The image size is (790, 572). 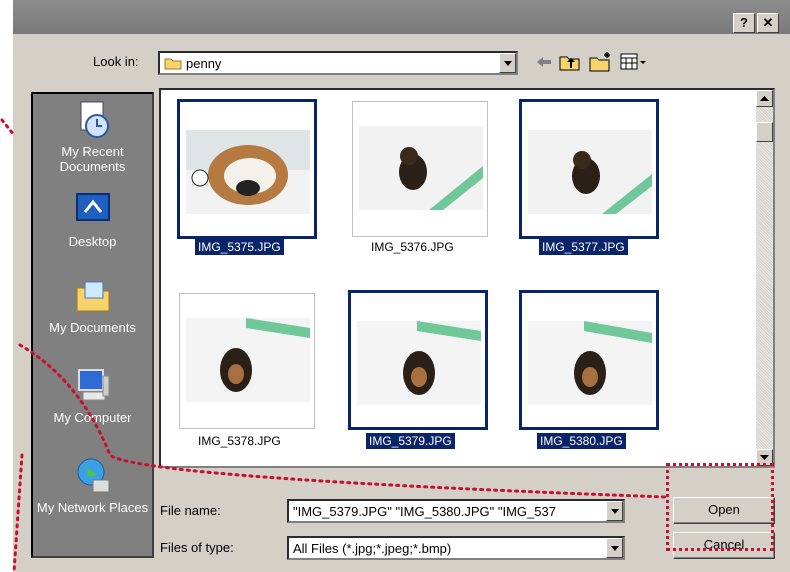 I want to click on file-name-label: File name:, so click(x=190, y=510).